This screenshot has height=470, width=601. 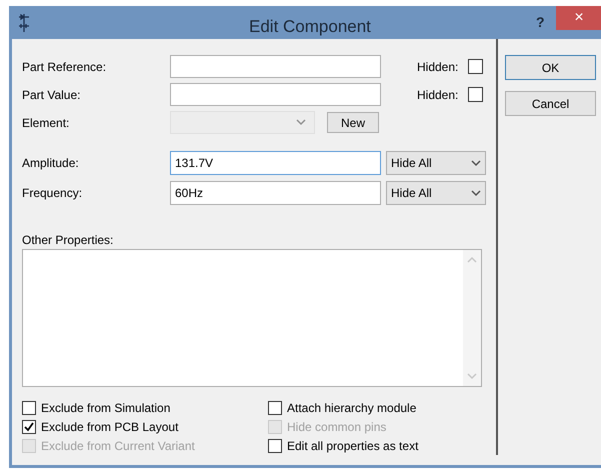 I want to click on field-label: Element:, so click(x=46, y=123).